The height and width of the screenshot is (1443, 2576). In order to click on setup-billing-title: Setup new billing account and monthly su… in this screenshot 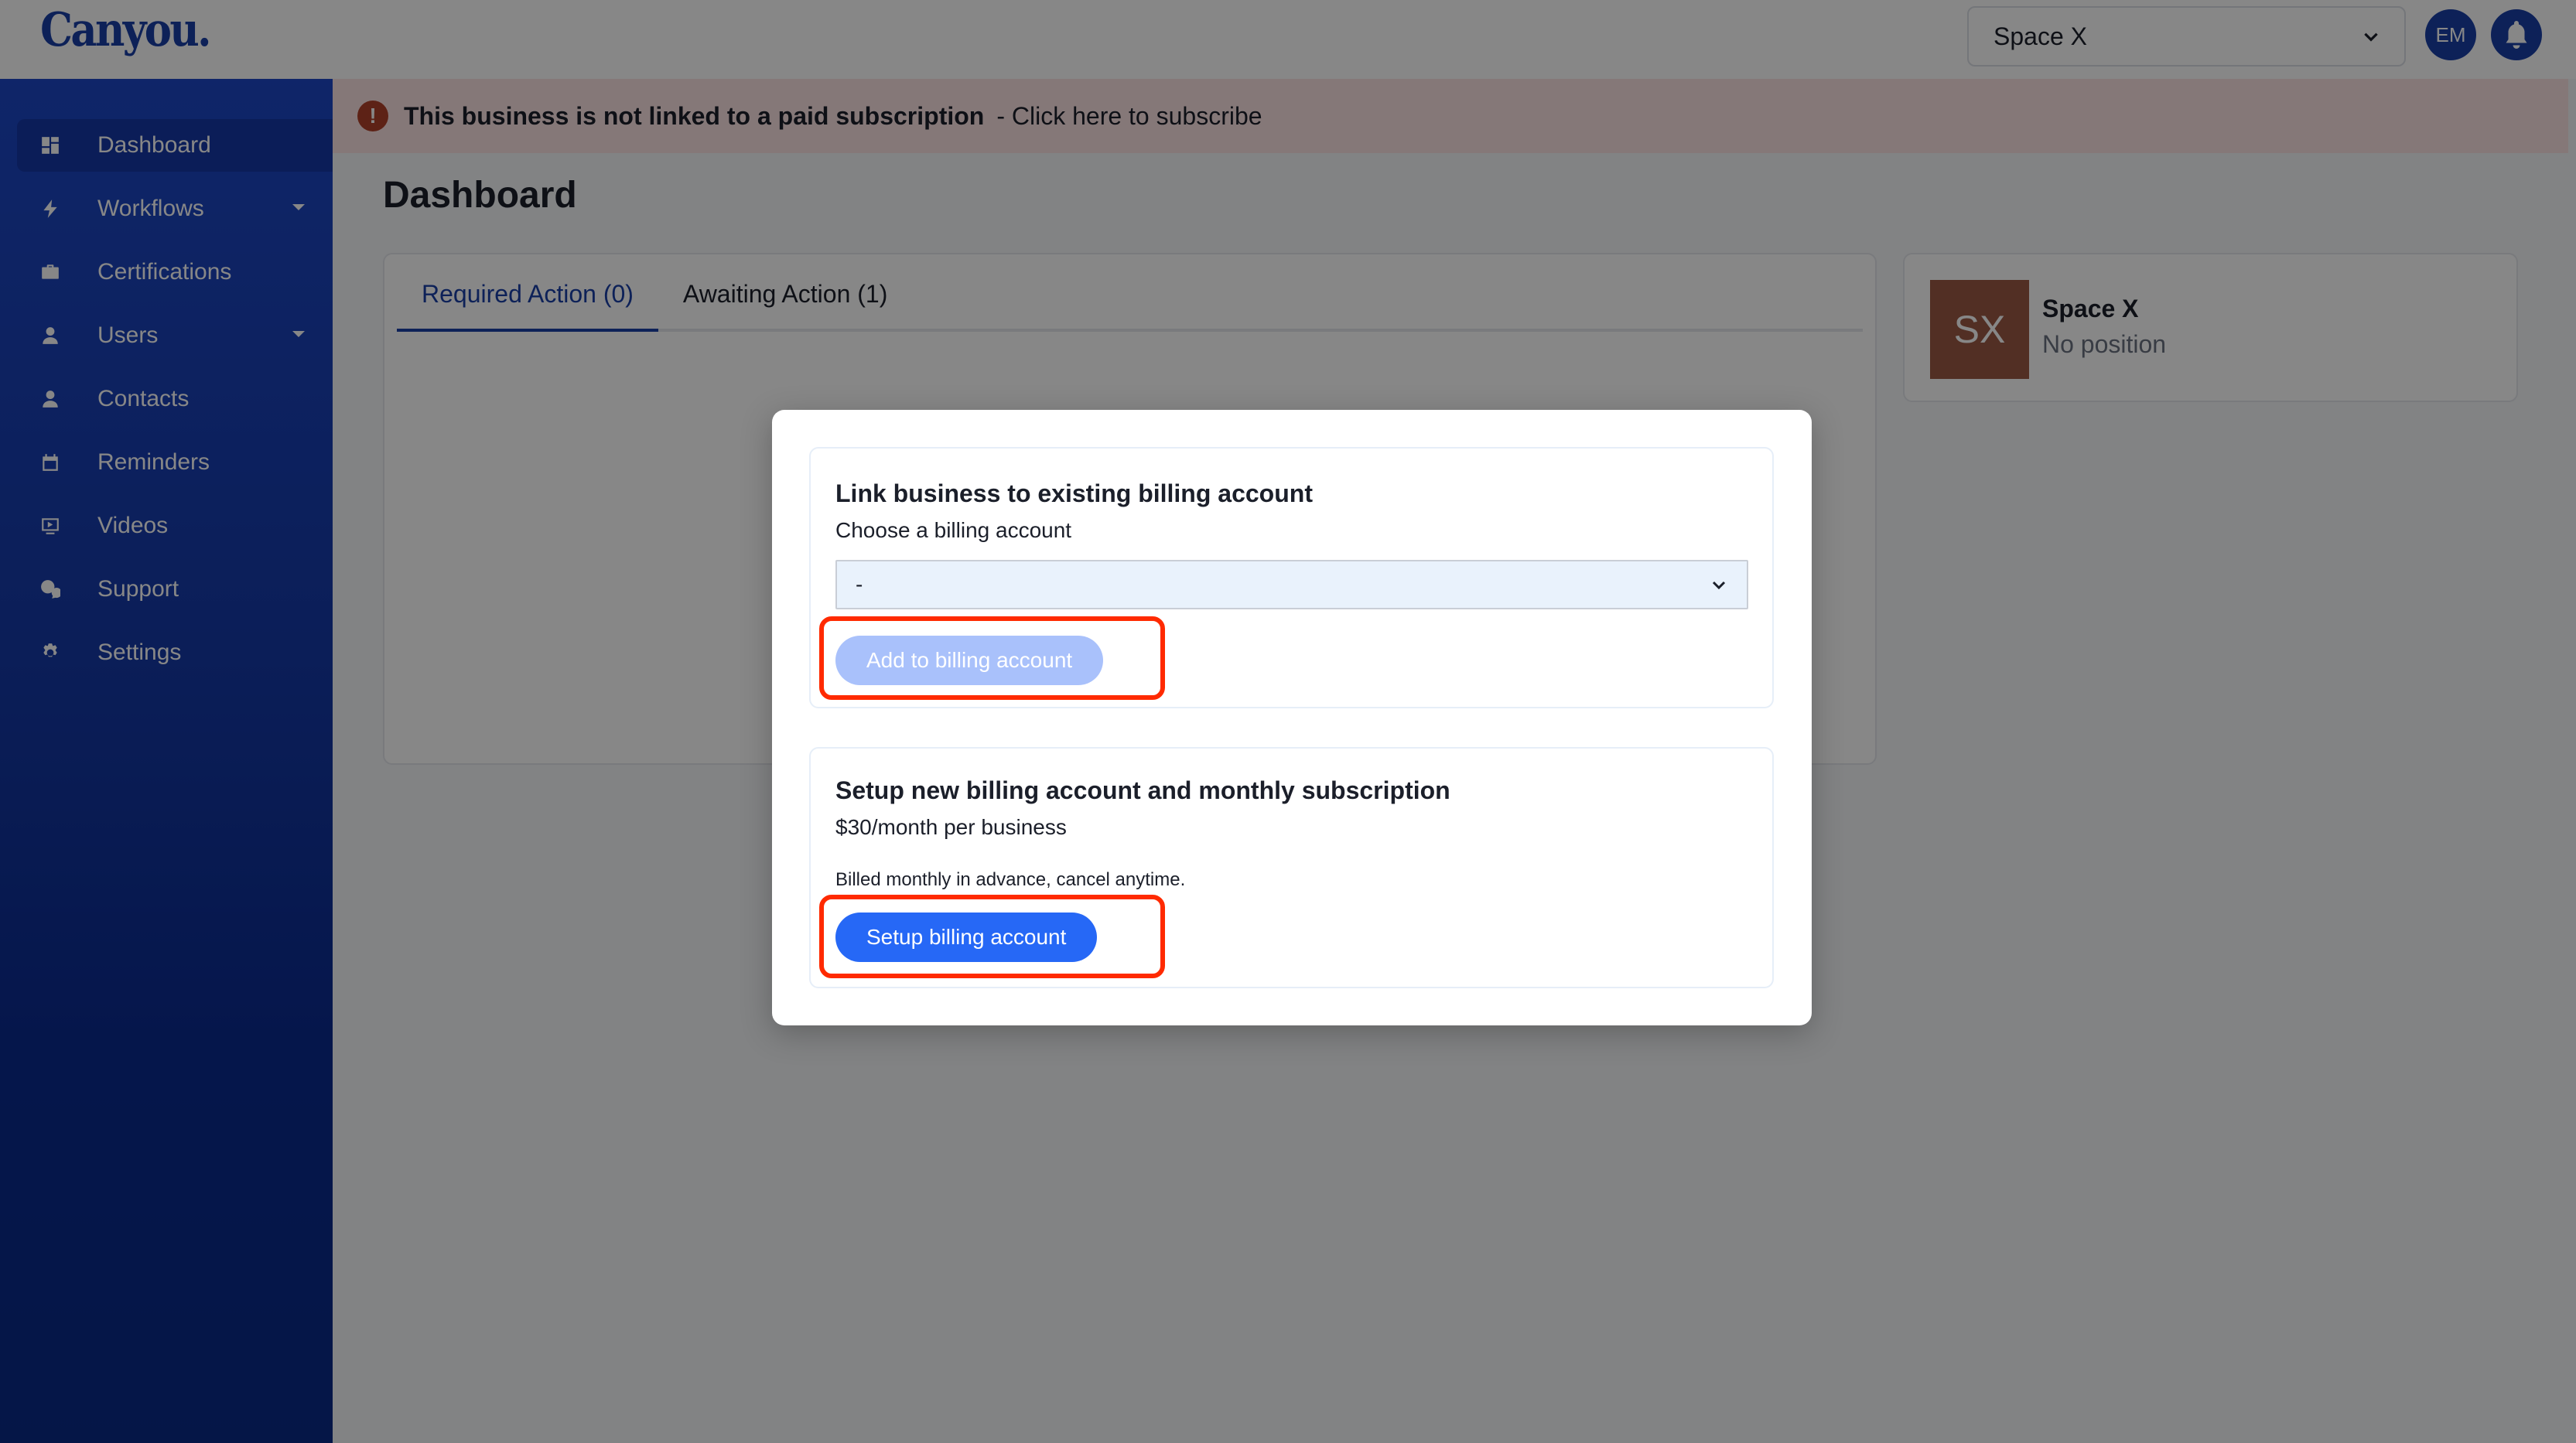, I will do `click(1142, 790)`.